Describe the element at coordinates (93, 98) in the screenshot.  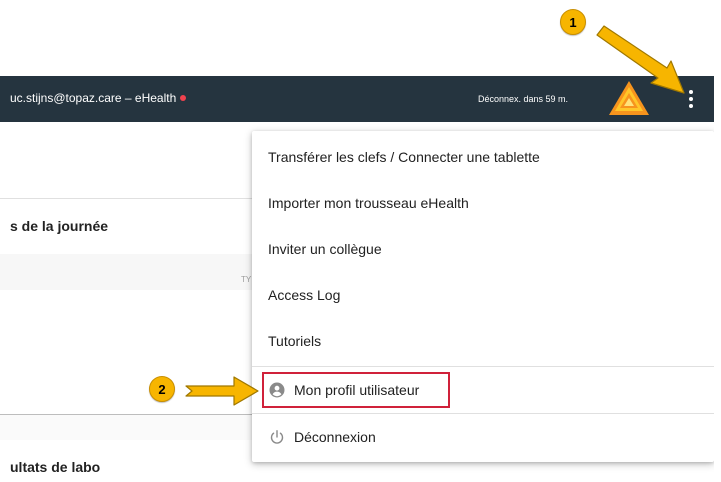
I see `user-email-label: uc.stijns@topaz.care – eHealth` at that location.